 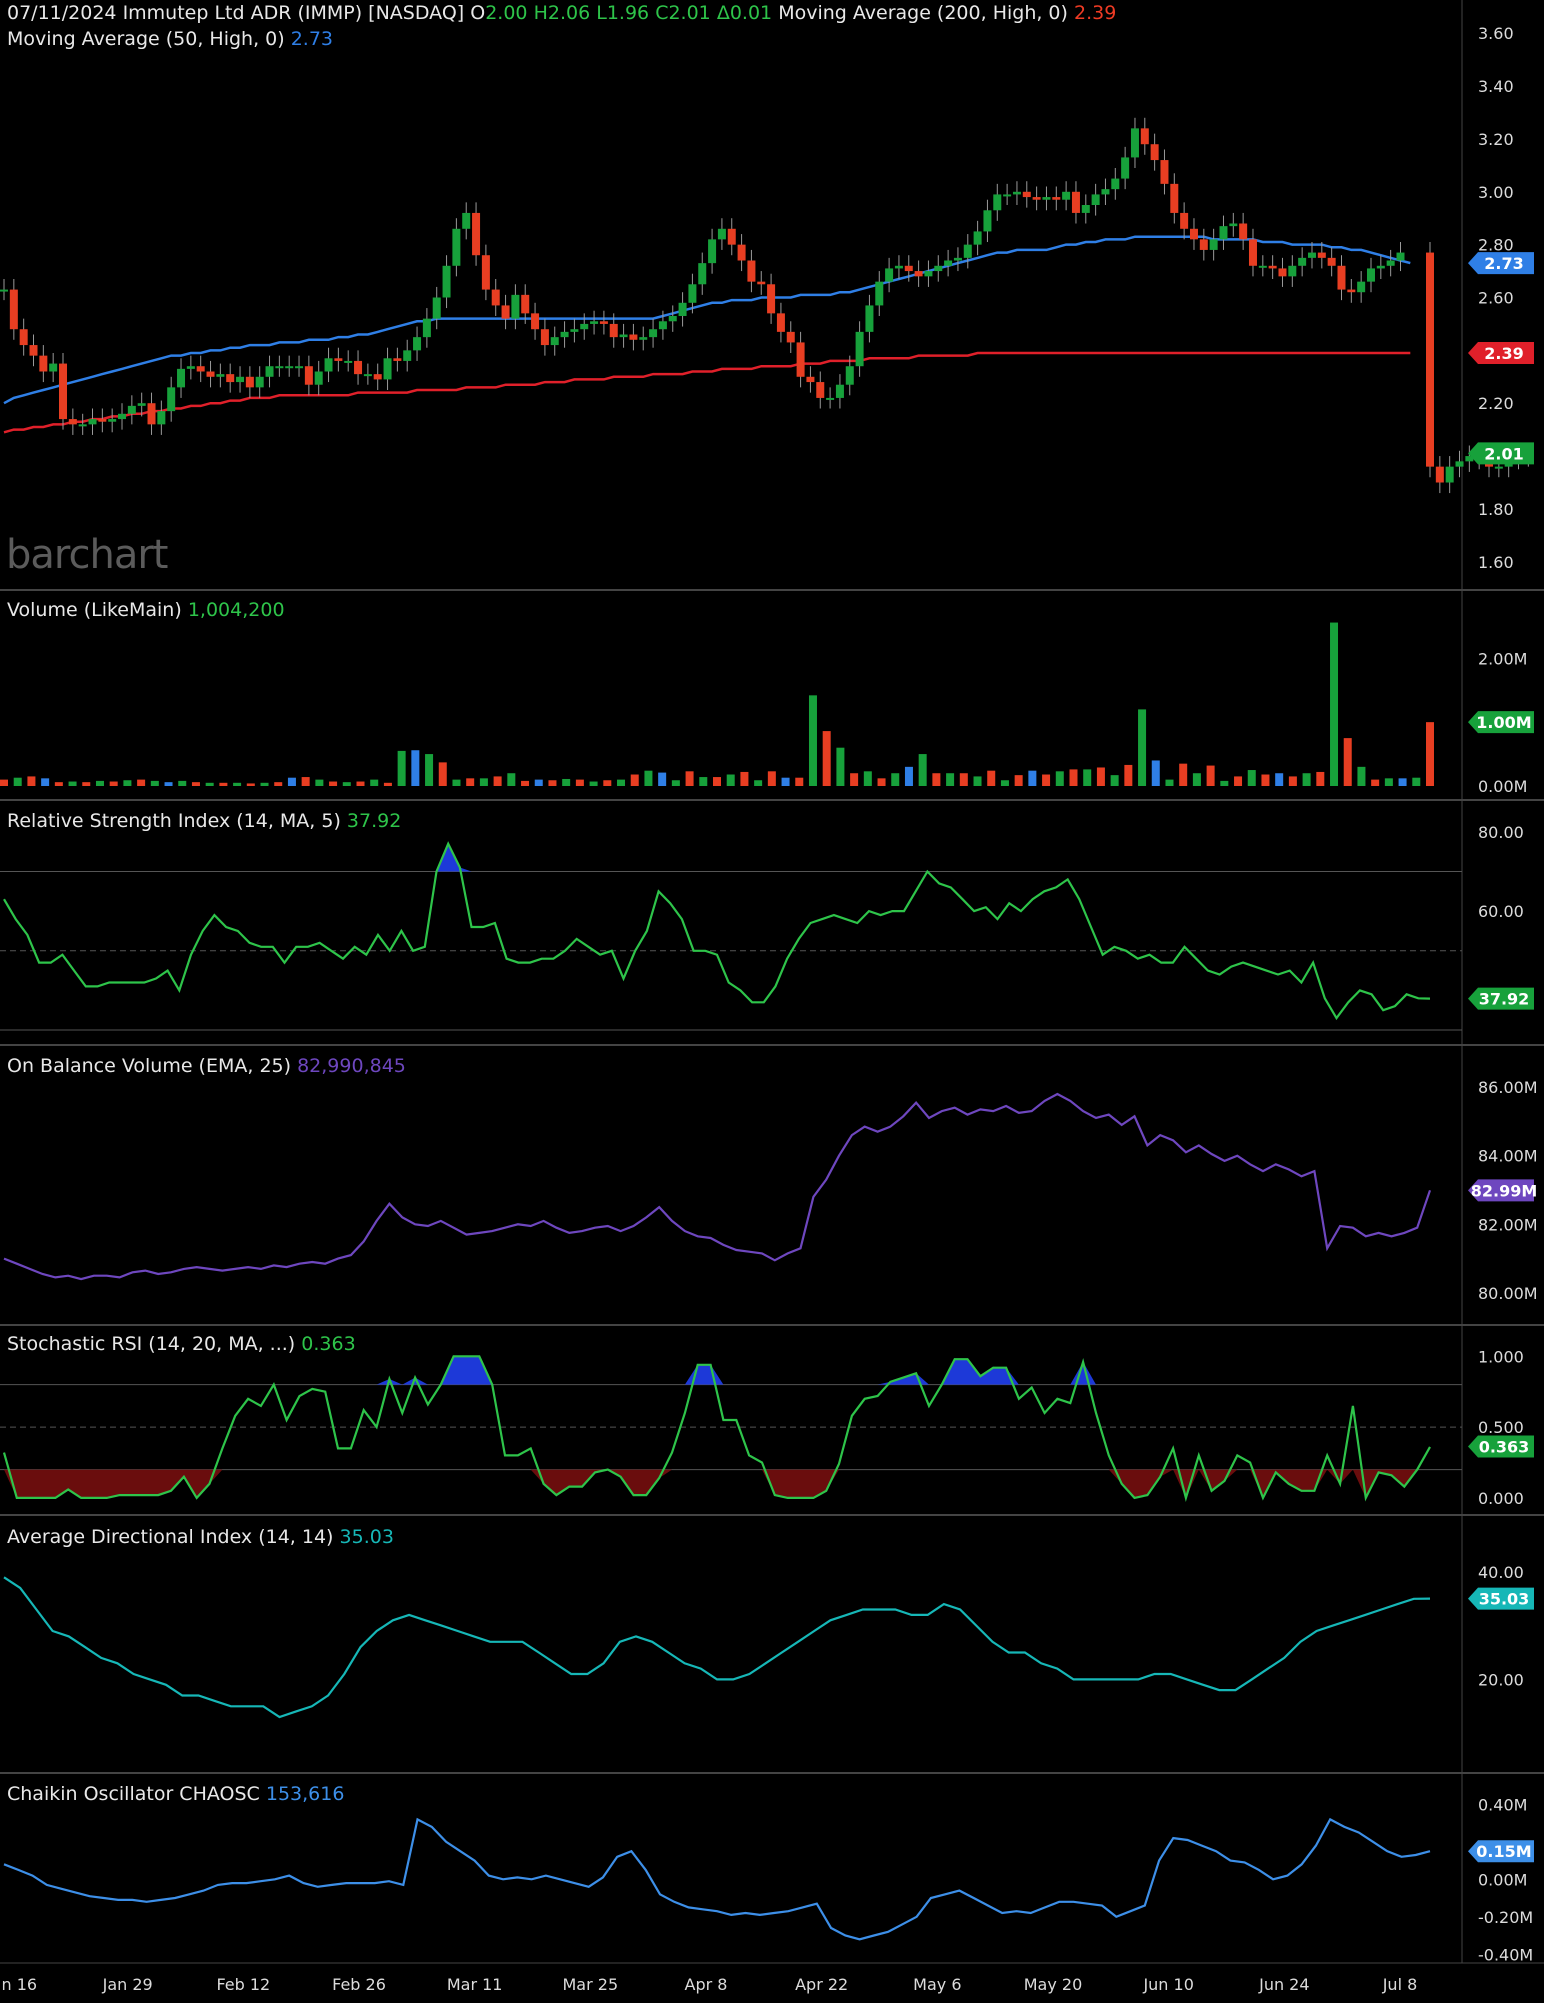 I want to click on ma200-badge-text: 2.39, so click(x=1503, y=353).